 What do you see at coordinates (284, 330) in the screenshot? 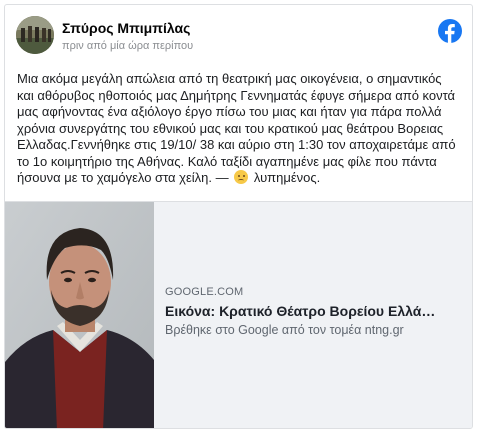
I see `link-description: Βρέθηκε στο Google από τον τομέα ntng.gr` at bounding box center [284, 330].